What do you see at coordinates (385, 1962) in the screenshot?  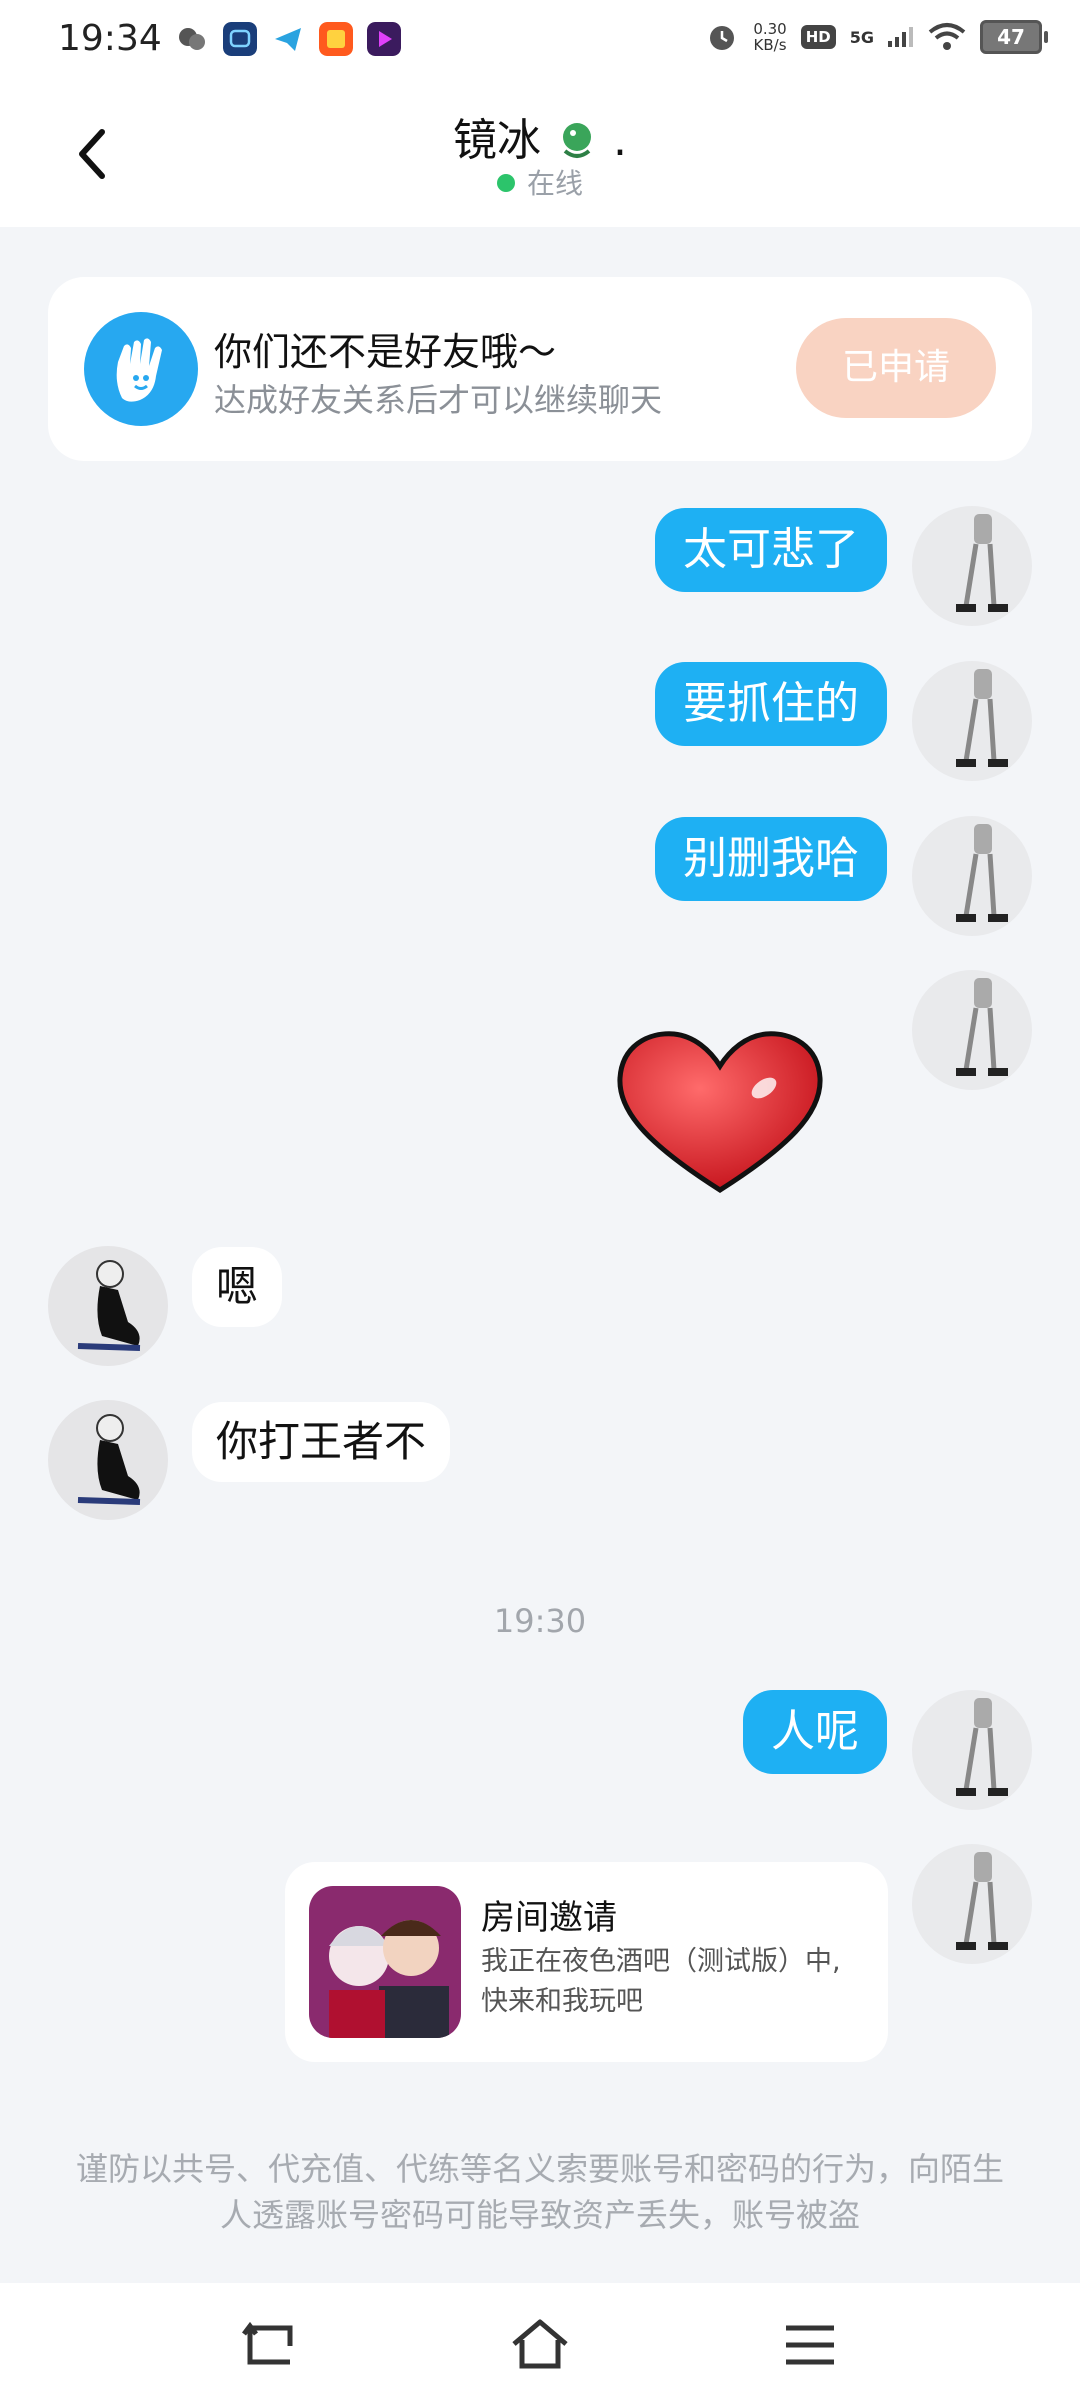 I see `game-thumbnail` at bounding box center [385, 1962].